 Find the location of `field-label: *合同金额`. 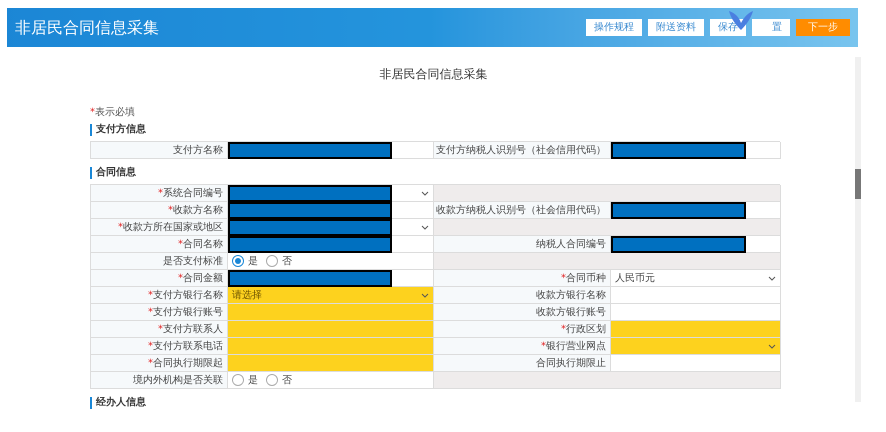

field-label: *合同金额 is located at coordinates (159, 278).